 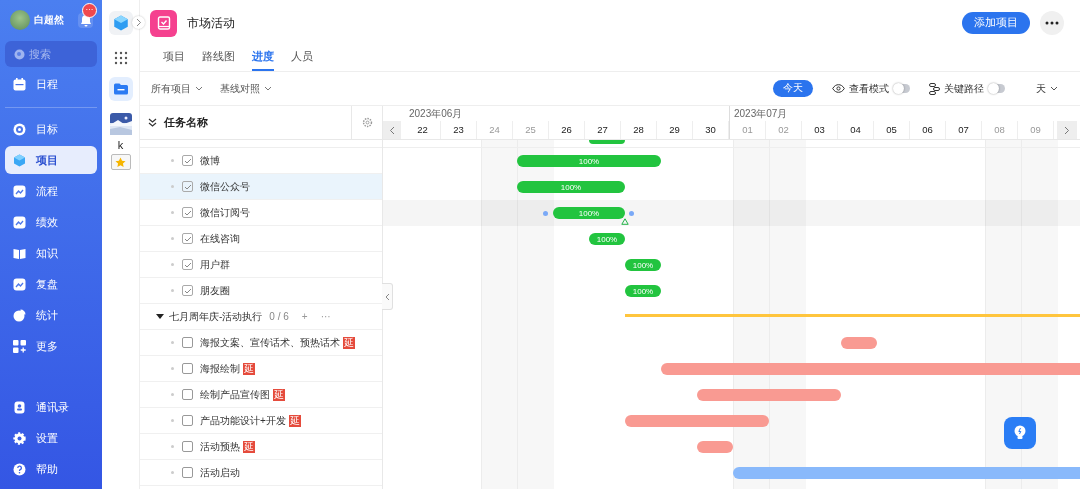 I want to click on book-icon, so click(x=19, y=253).